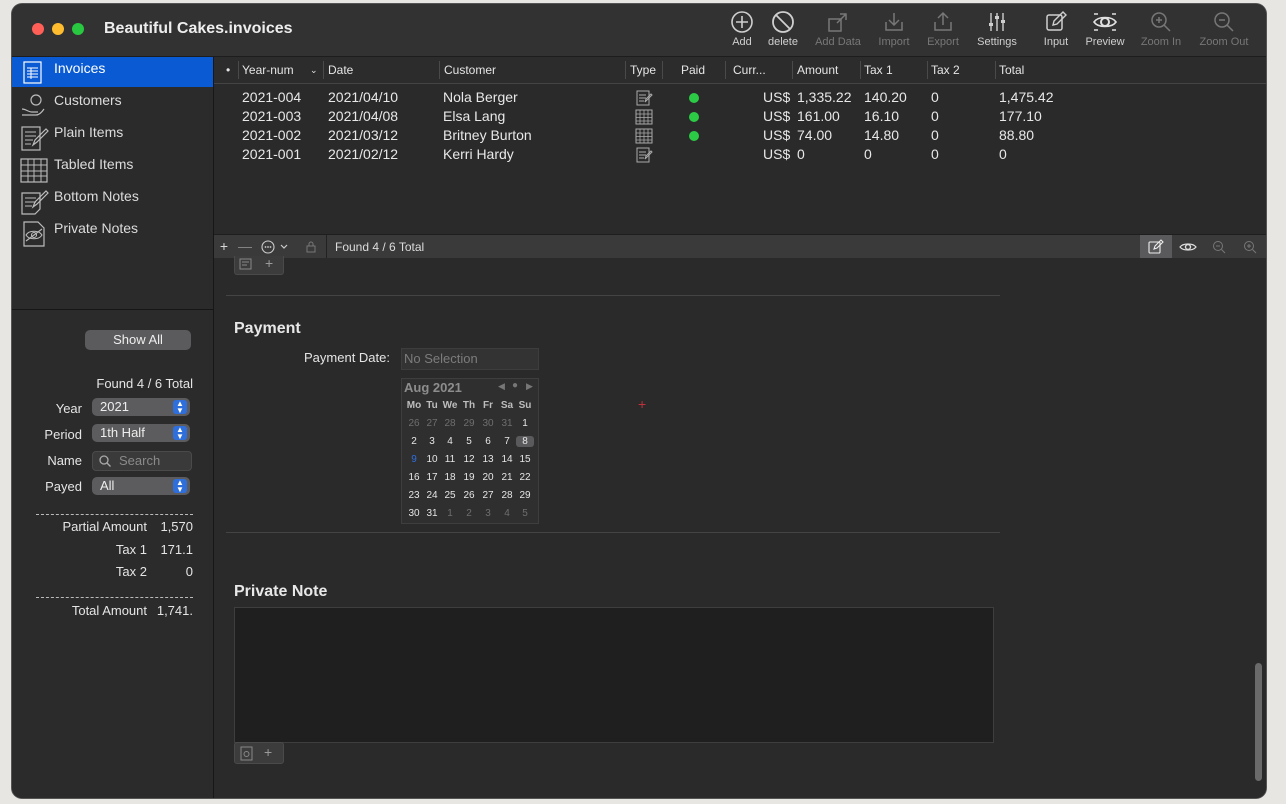 Image resolution: width=1286 pixels, height=804 pixels. What do you see at coordinates (138, 340) in the screenshot?
I see `show-all-button: Show All` at bounding box center [138, 340].